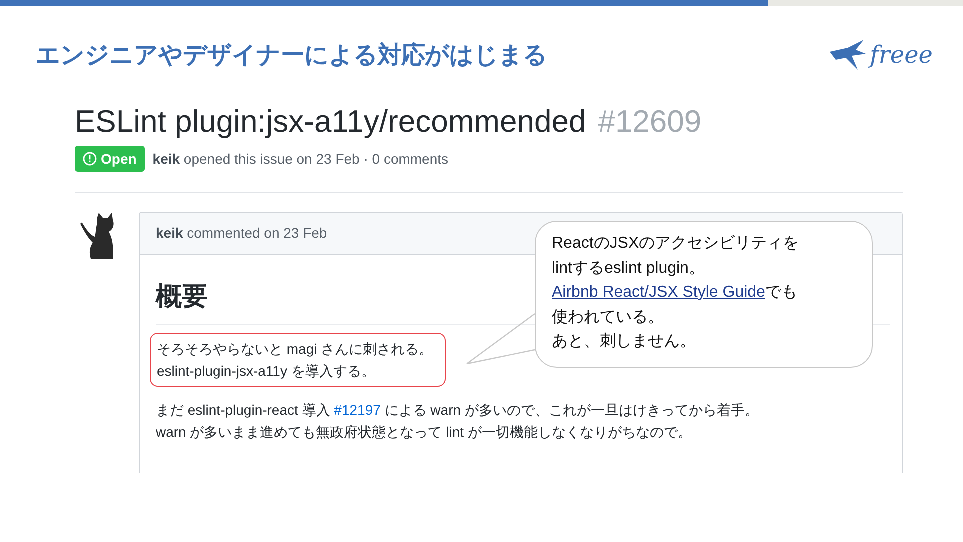 The image size is (963, 542). What do you see at coordinates (424, 432) in the screenshot?
I see `comment-text: warn が多いまま進めても無政府状態となって lint が一切機能しなくなりがちなので。` at bounding box center [424, 432].